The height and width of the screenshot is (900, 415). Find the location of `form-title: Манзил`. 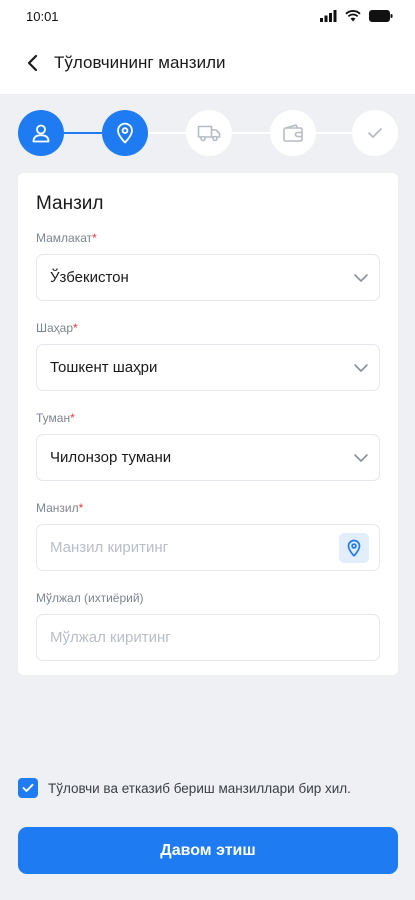

form-title: Манзил is located at coordinates (70, 203).